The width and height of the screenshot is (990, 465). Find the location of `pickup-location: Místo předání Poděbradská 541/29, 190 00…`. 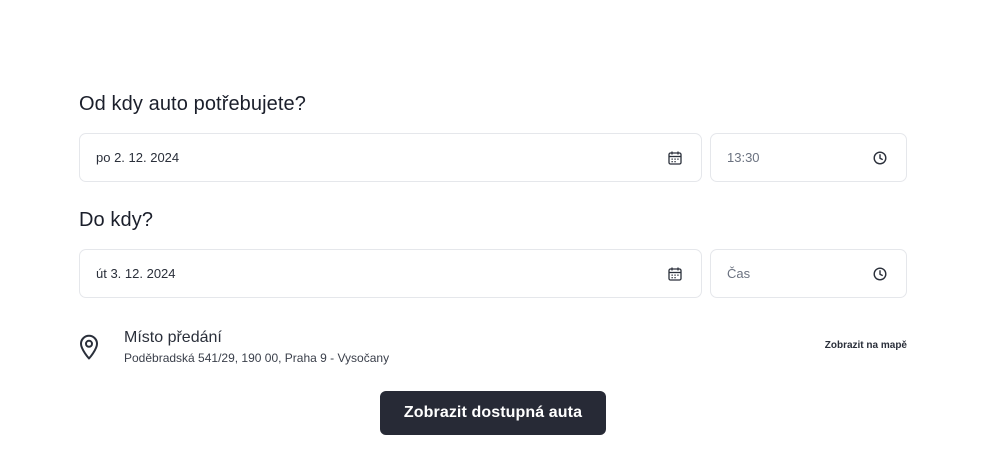

pickup-location: Místo předání Poděbradská 541/29, 190 00… is located at coordinates (493, 348).